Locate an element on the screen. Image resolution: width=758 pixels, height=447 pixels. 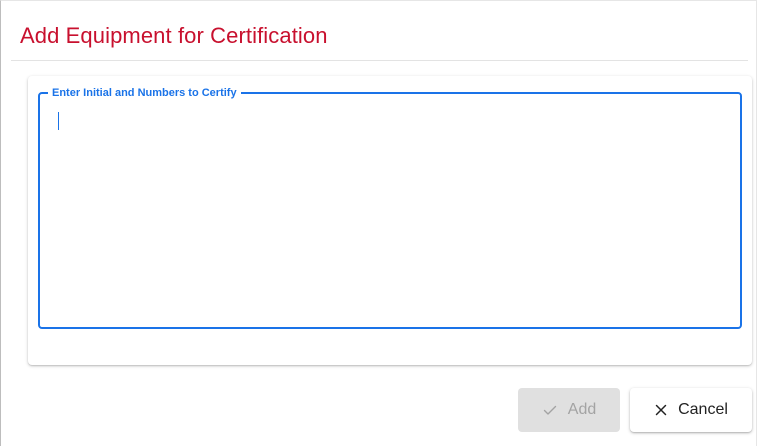
cancel-button: Cancel is located at coordinates (691, 410).